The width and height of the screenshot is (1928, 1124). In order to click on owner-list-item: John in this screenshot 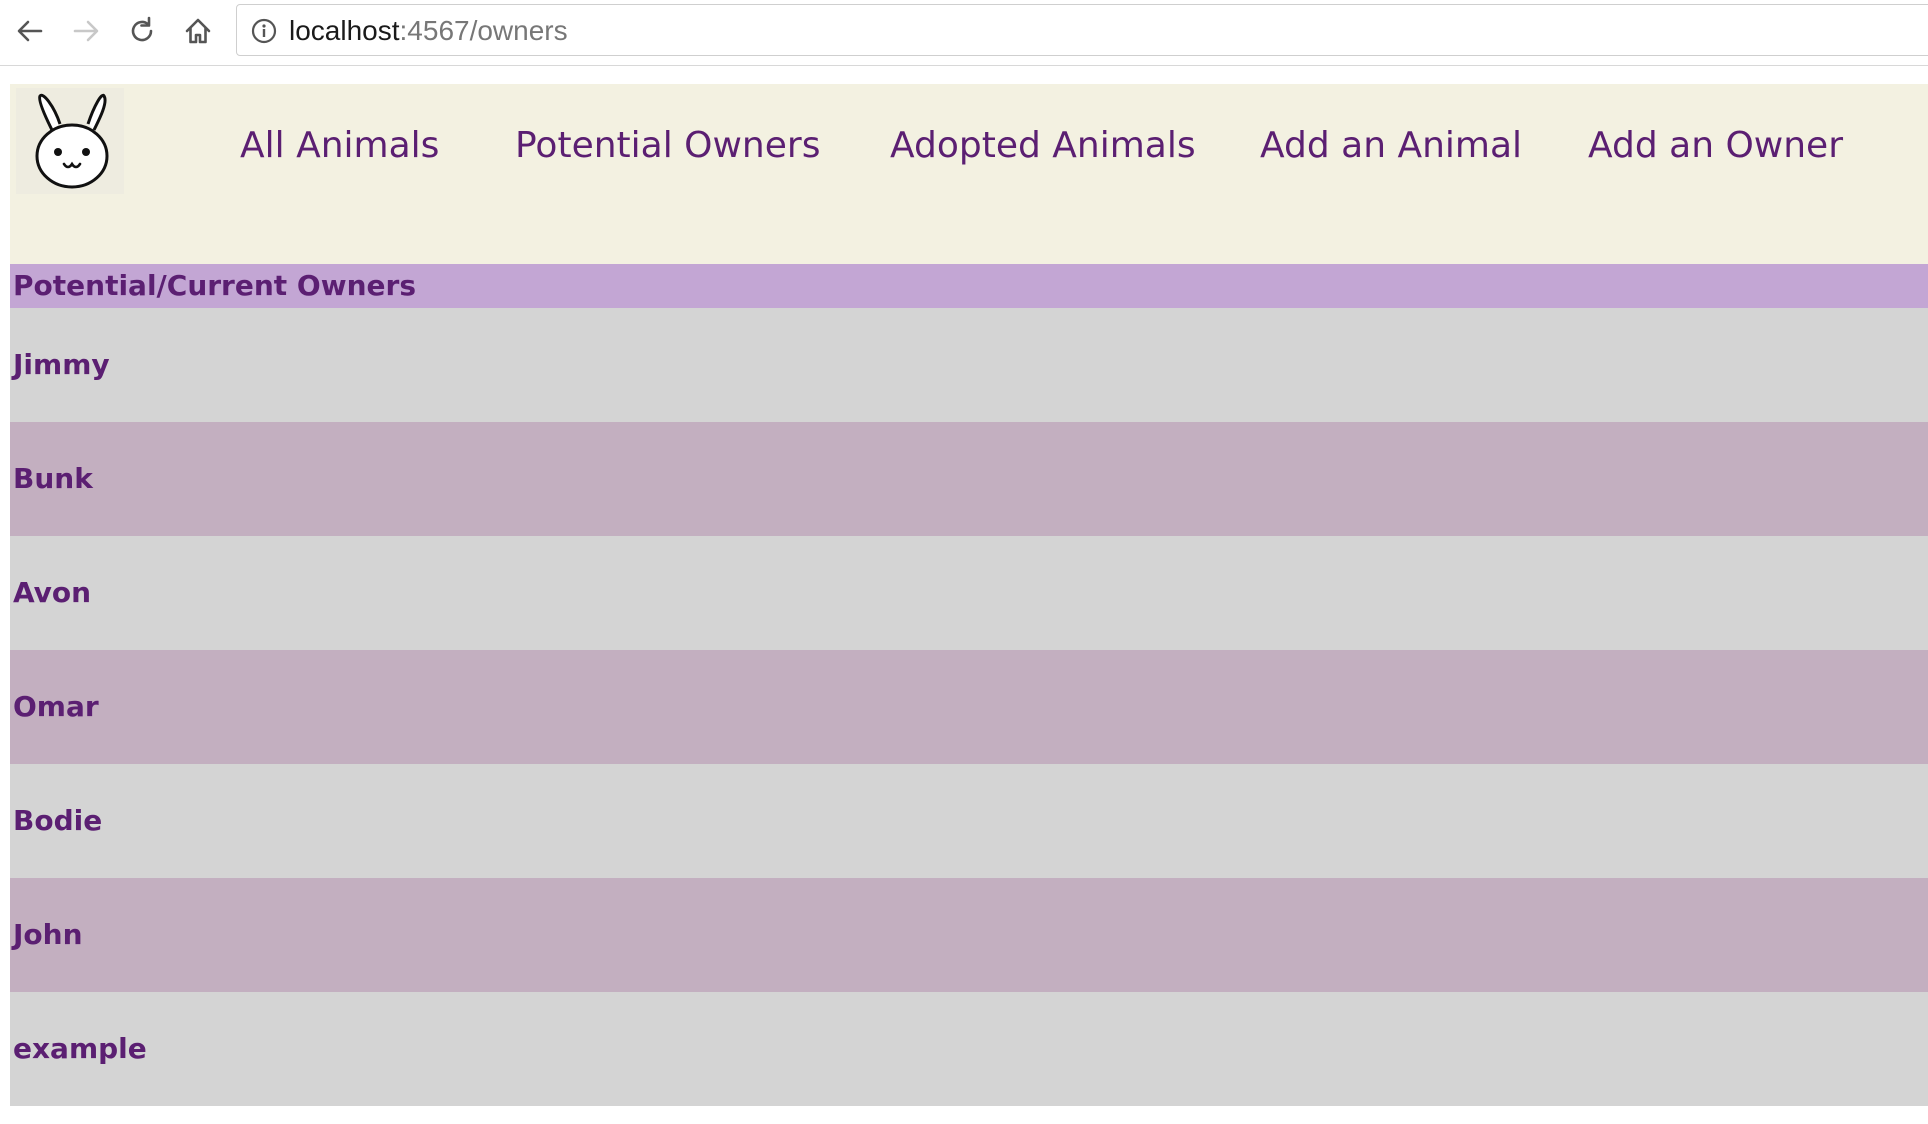, I will do `click(969, 935)`.